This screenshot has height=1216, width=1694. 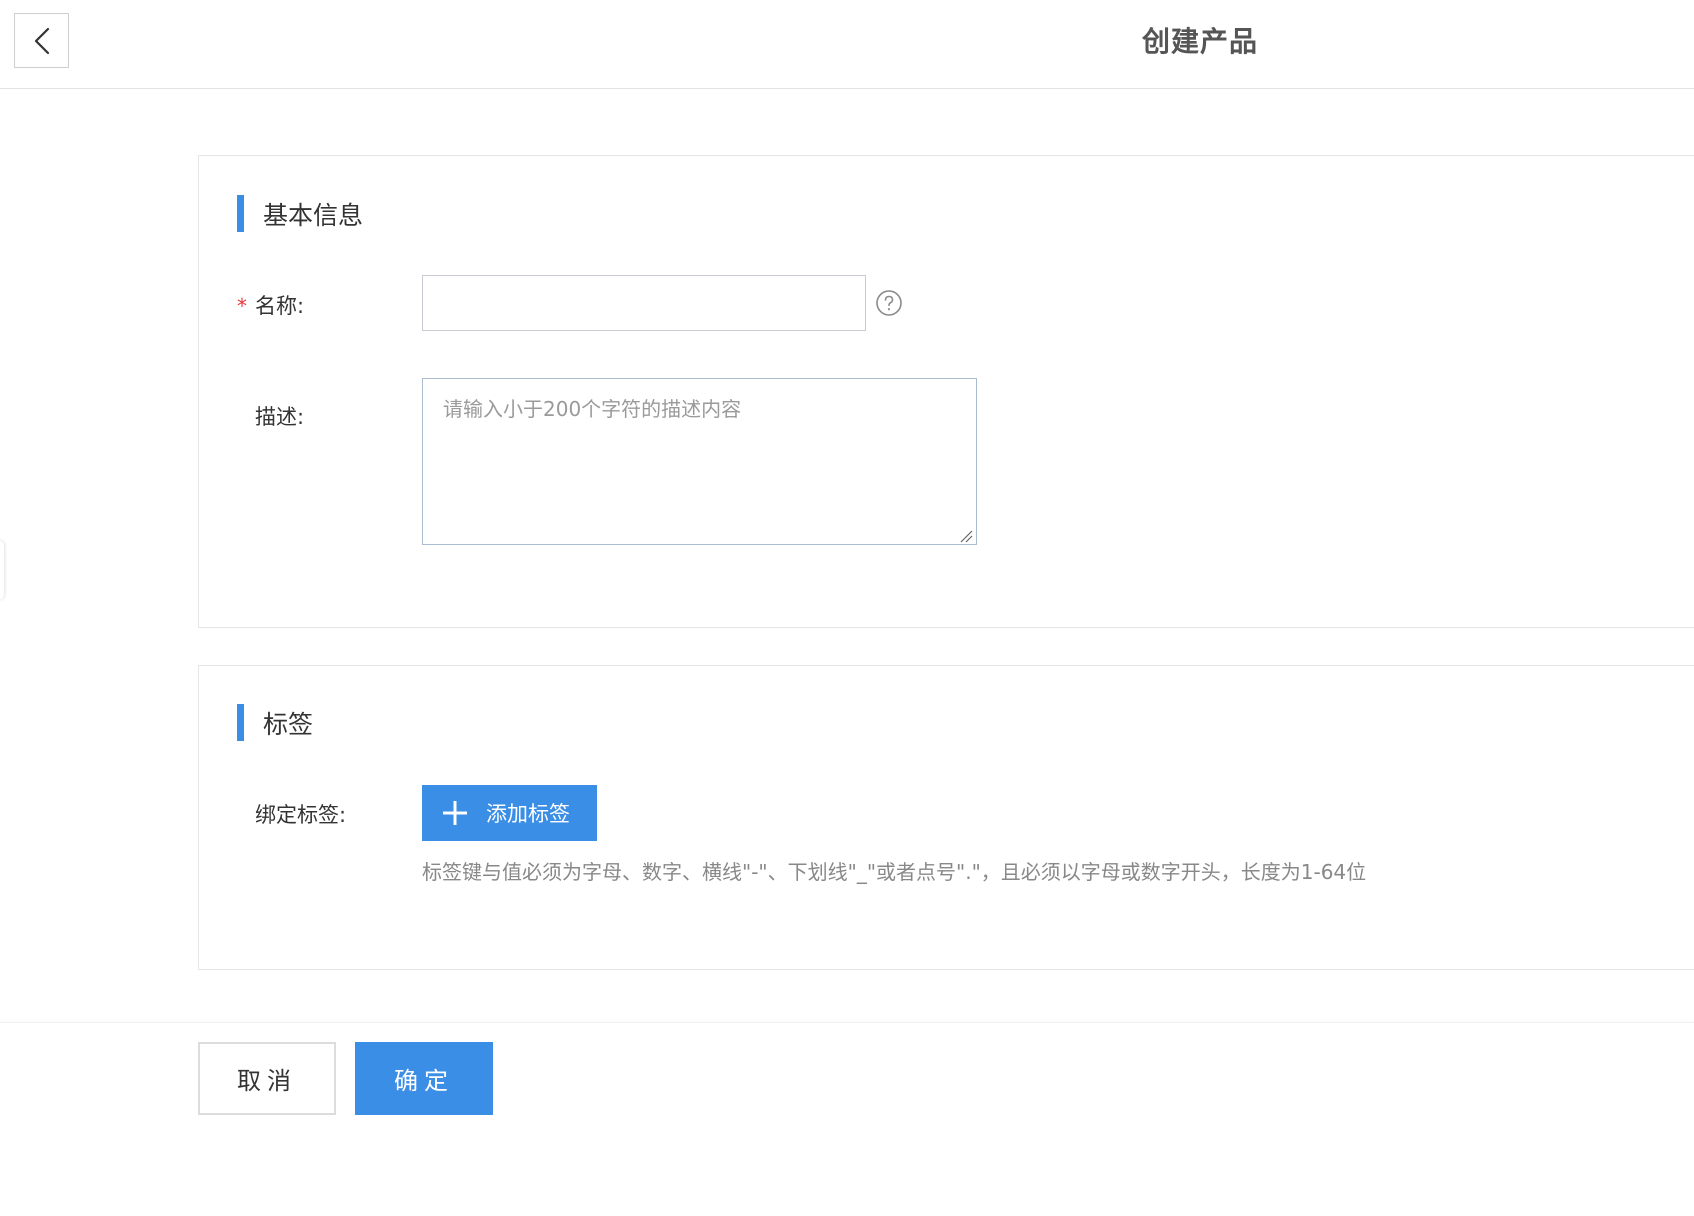 What do you see at coordinates (301, 815) in the screenshot?
I see `bind-tags-label: 绑定标签:` at bounding box center [301, 815].